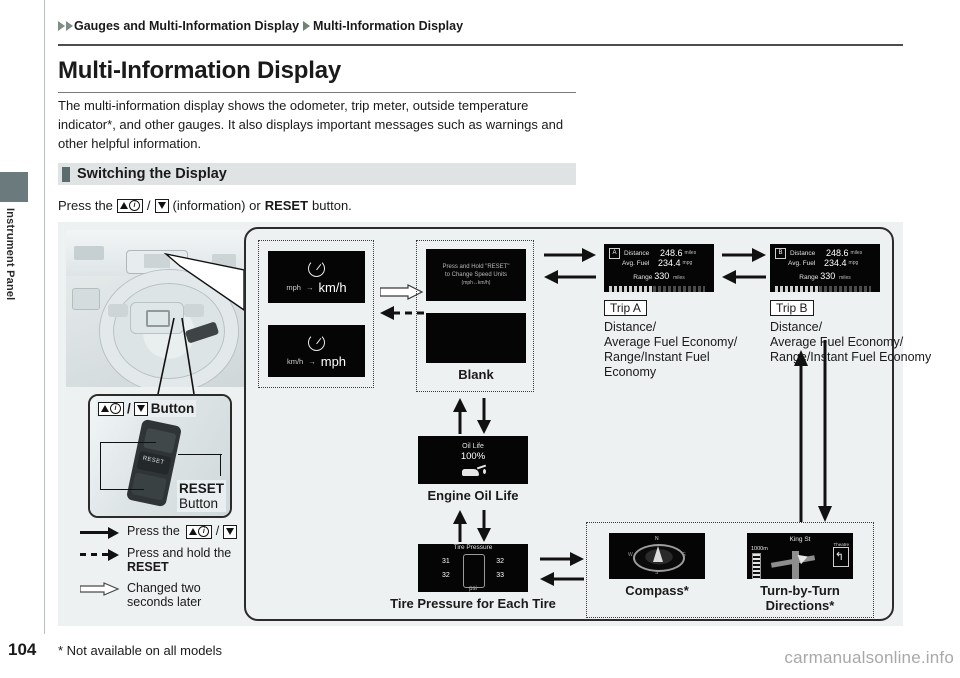  I want to click on oil-can-icon, so click(473, 470).